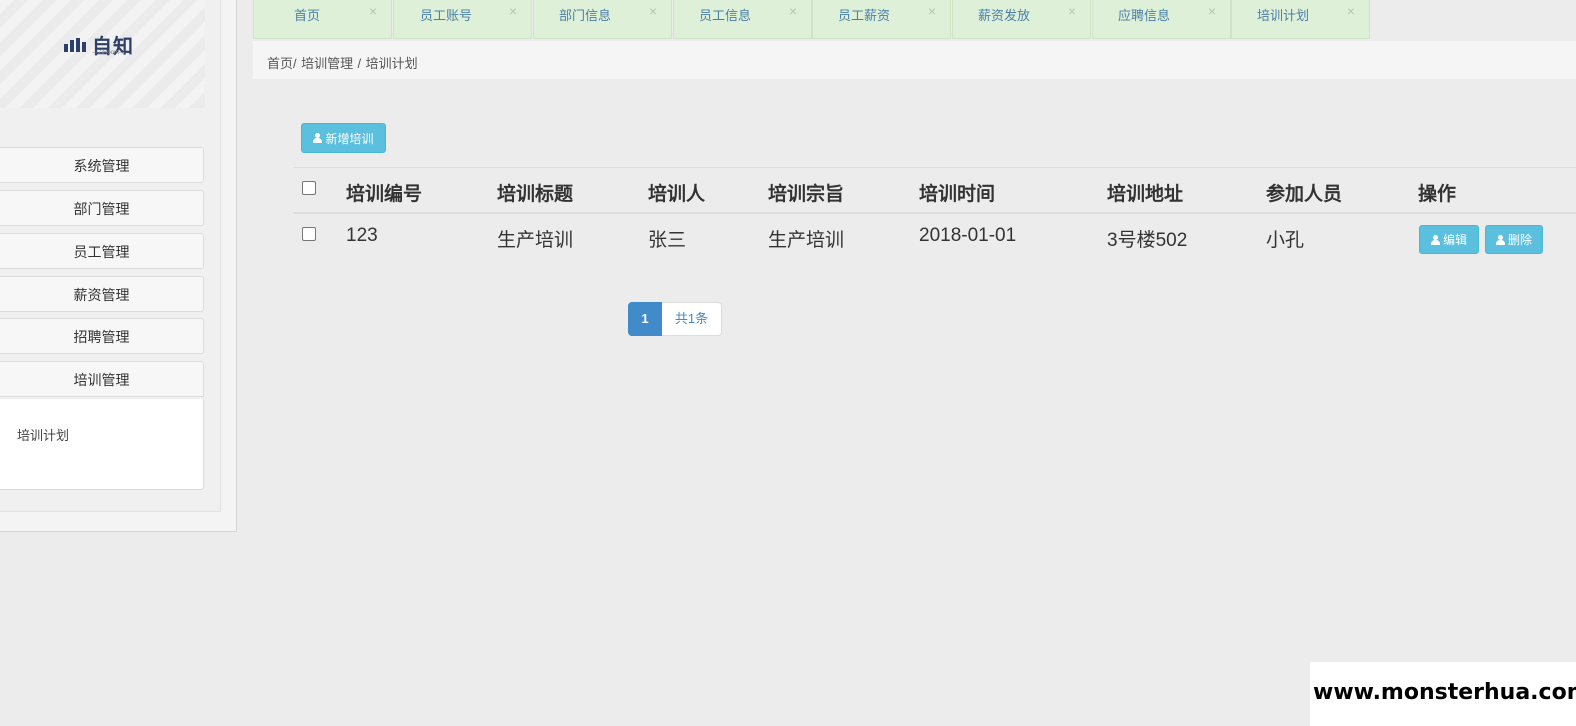 The height and width of the screenshot is (726, 1576). Describe the element at coordinates (1144, 15) in the screenshot. I see `tab-label: 应聘信息` at that location.